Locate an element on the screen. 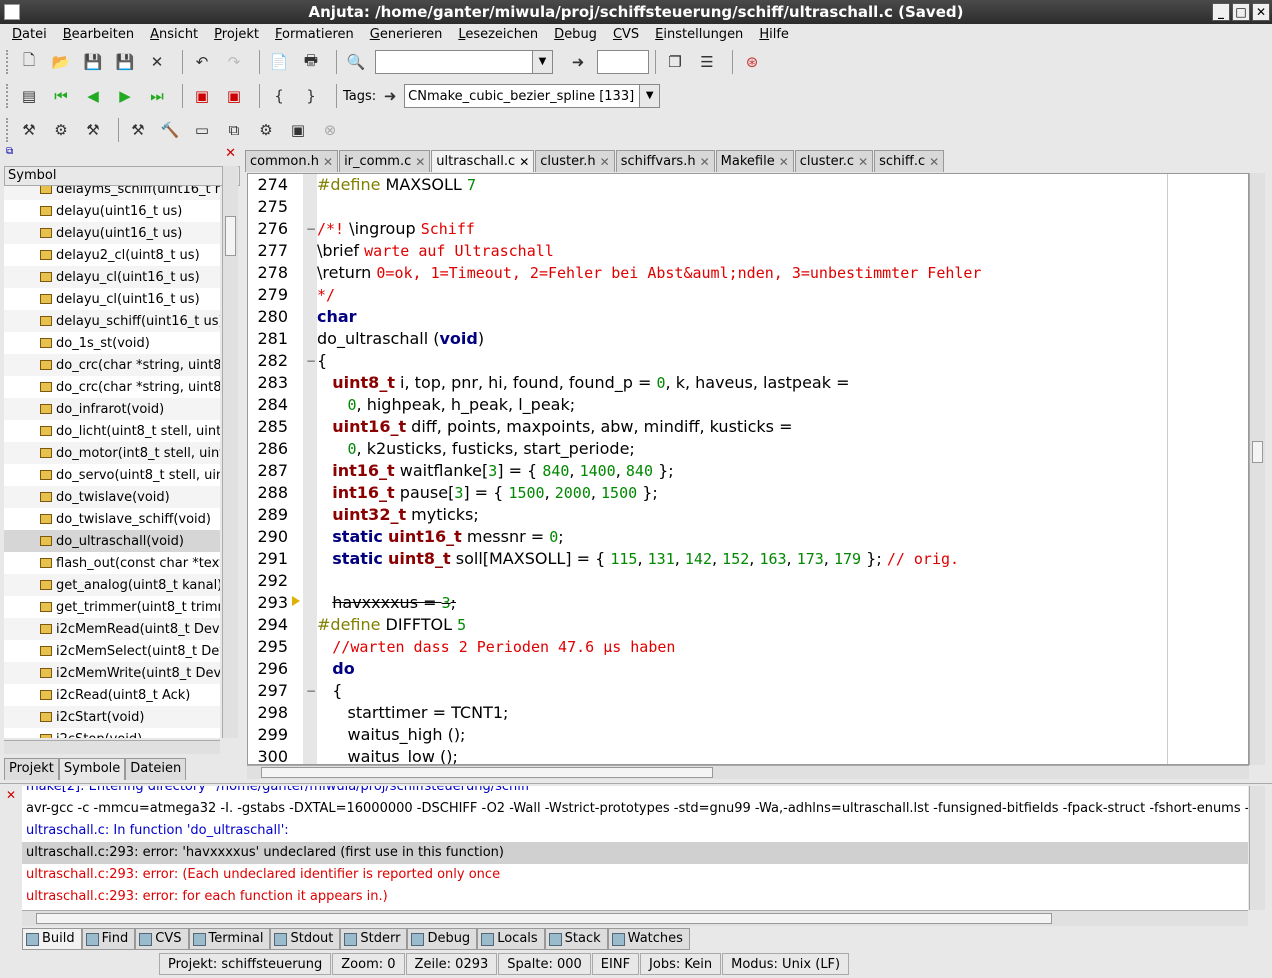 The width and height of the screenshot is (1272, 978). menu-datei: Datei is located at coordinates (29, 34).